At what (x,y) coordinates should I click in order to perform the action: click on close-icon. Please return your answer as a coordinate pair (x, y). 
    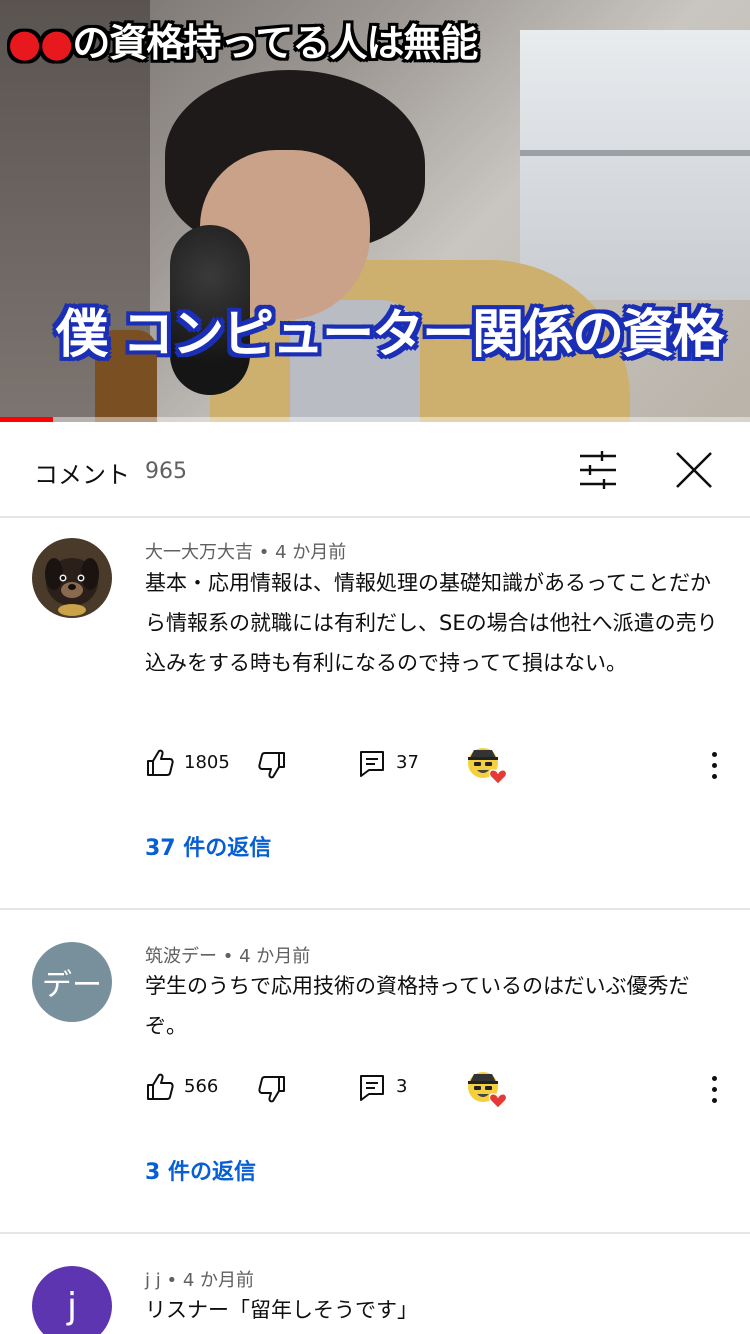
    Looking at the image, I should click on (694, 470).